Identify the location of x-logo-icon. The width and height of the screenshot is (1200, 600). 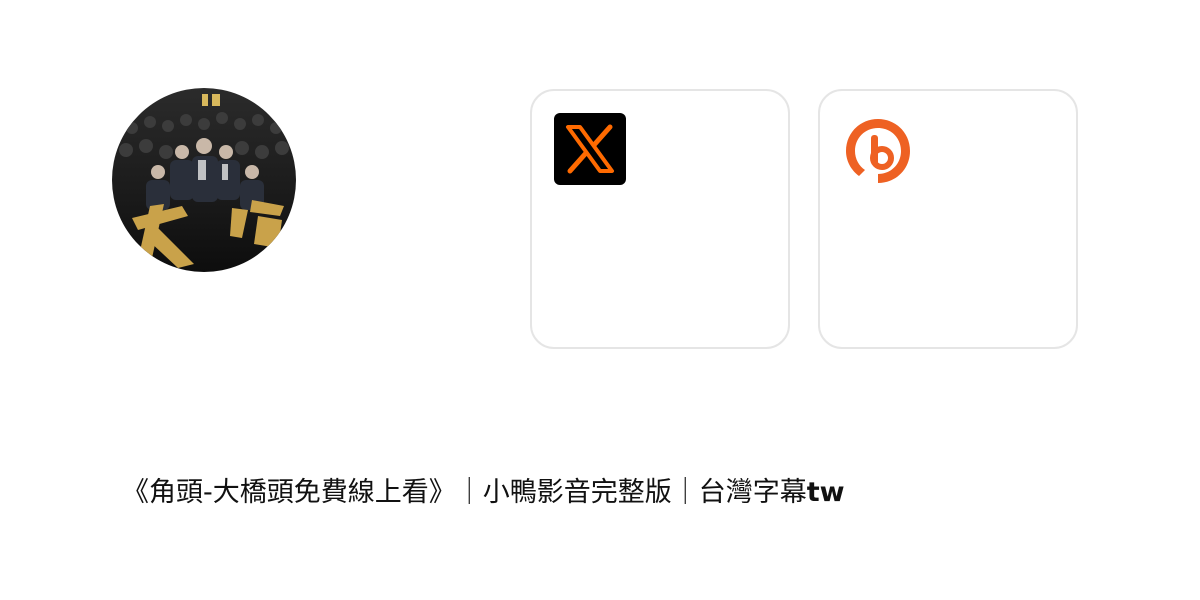
(590, 149).